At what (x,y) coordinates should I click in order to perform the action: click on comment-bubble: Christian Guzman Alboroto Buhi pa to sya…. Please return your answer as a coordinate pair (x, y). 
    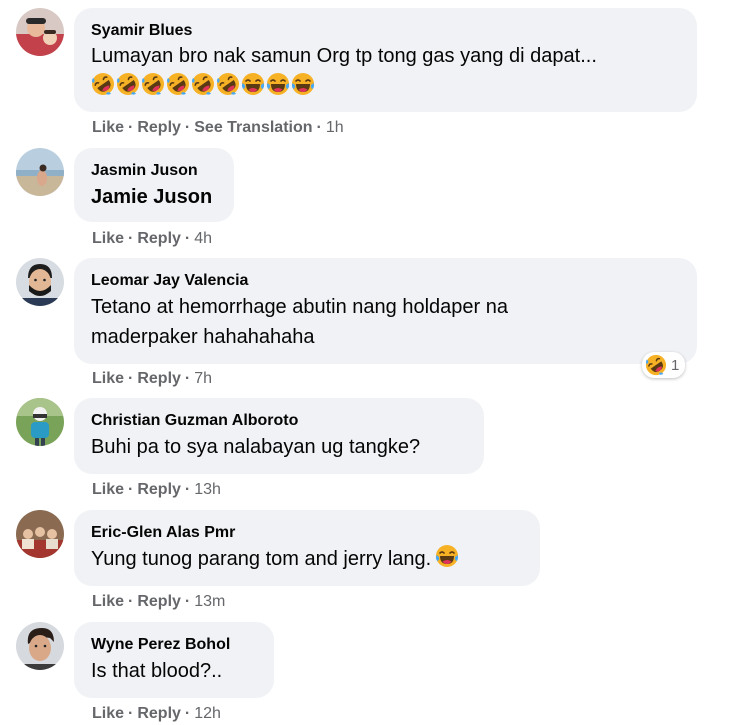
    Looking at the image, I should click on (279, 436).